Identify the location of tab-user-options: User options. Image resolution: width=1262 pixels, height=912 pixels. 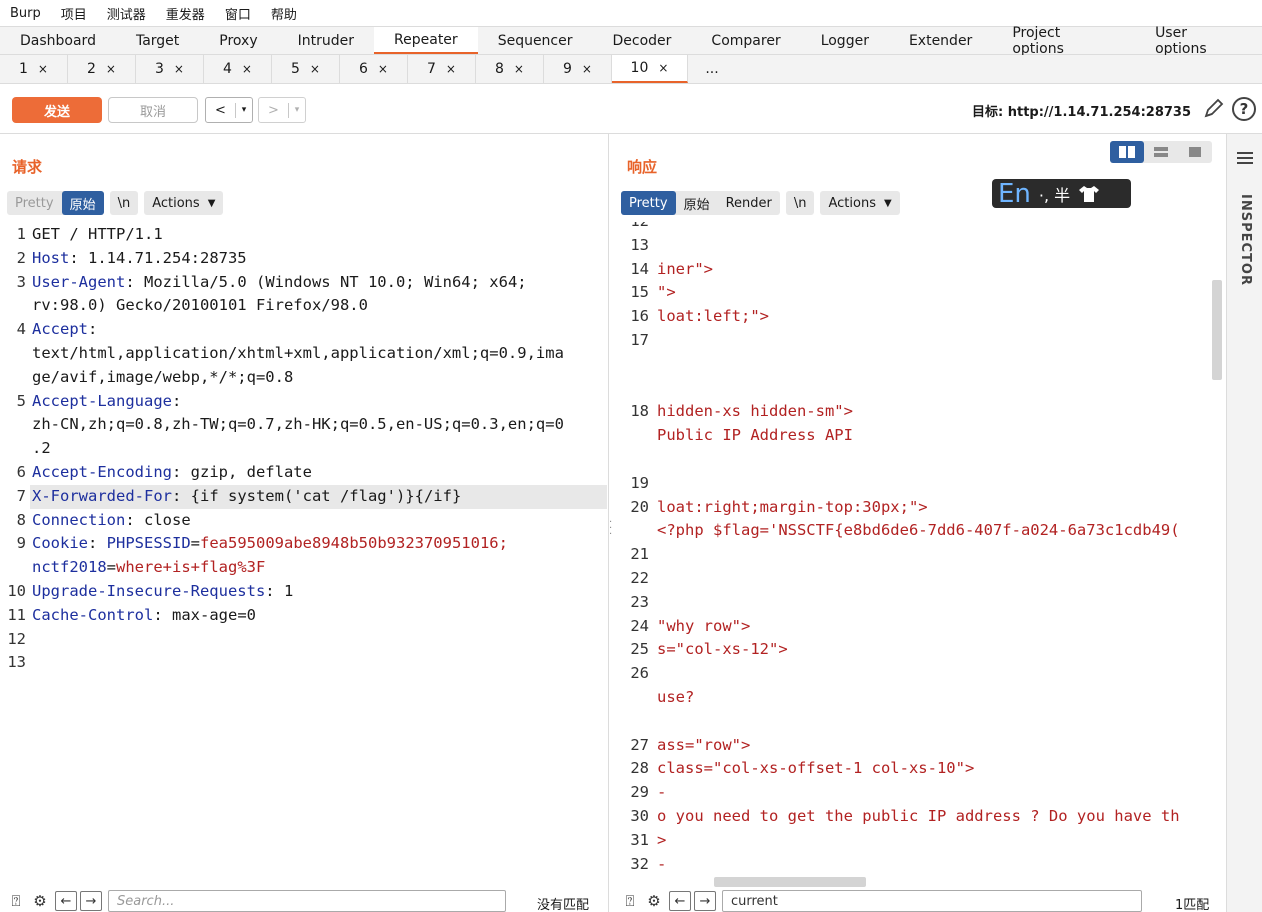
(1198, 41).